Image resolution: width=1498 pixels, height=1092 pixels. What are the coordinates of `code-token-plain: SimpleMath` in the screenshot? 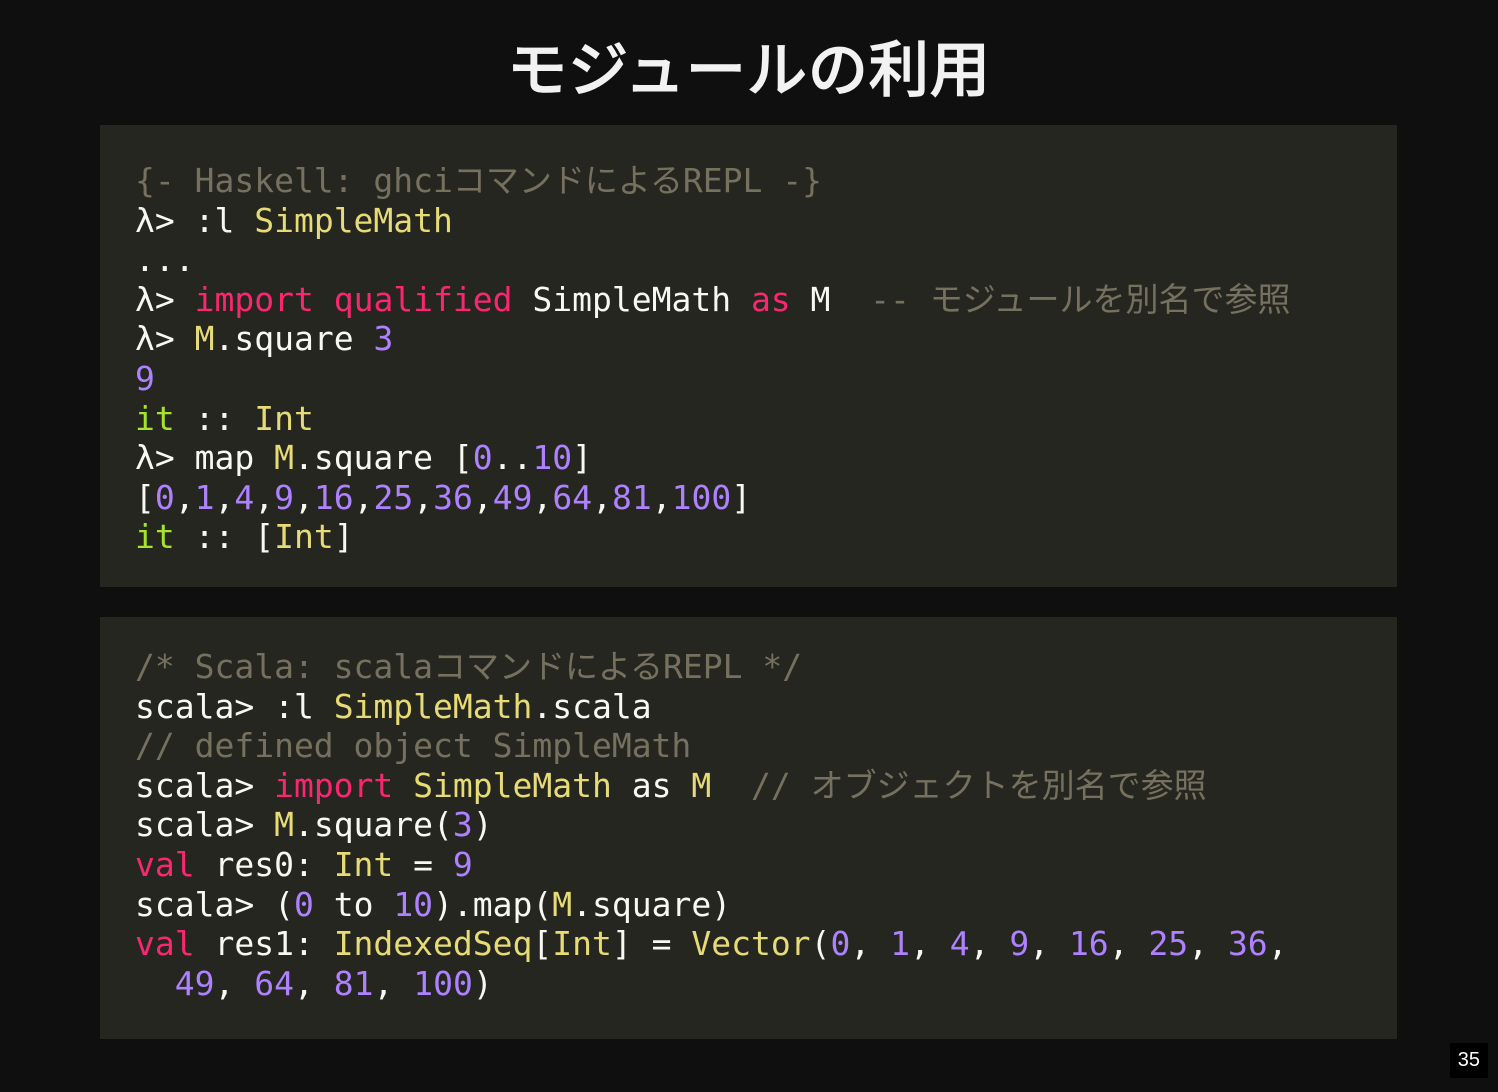 It's located at (631, 299).